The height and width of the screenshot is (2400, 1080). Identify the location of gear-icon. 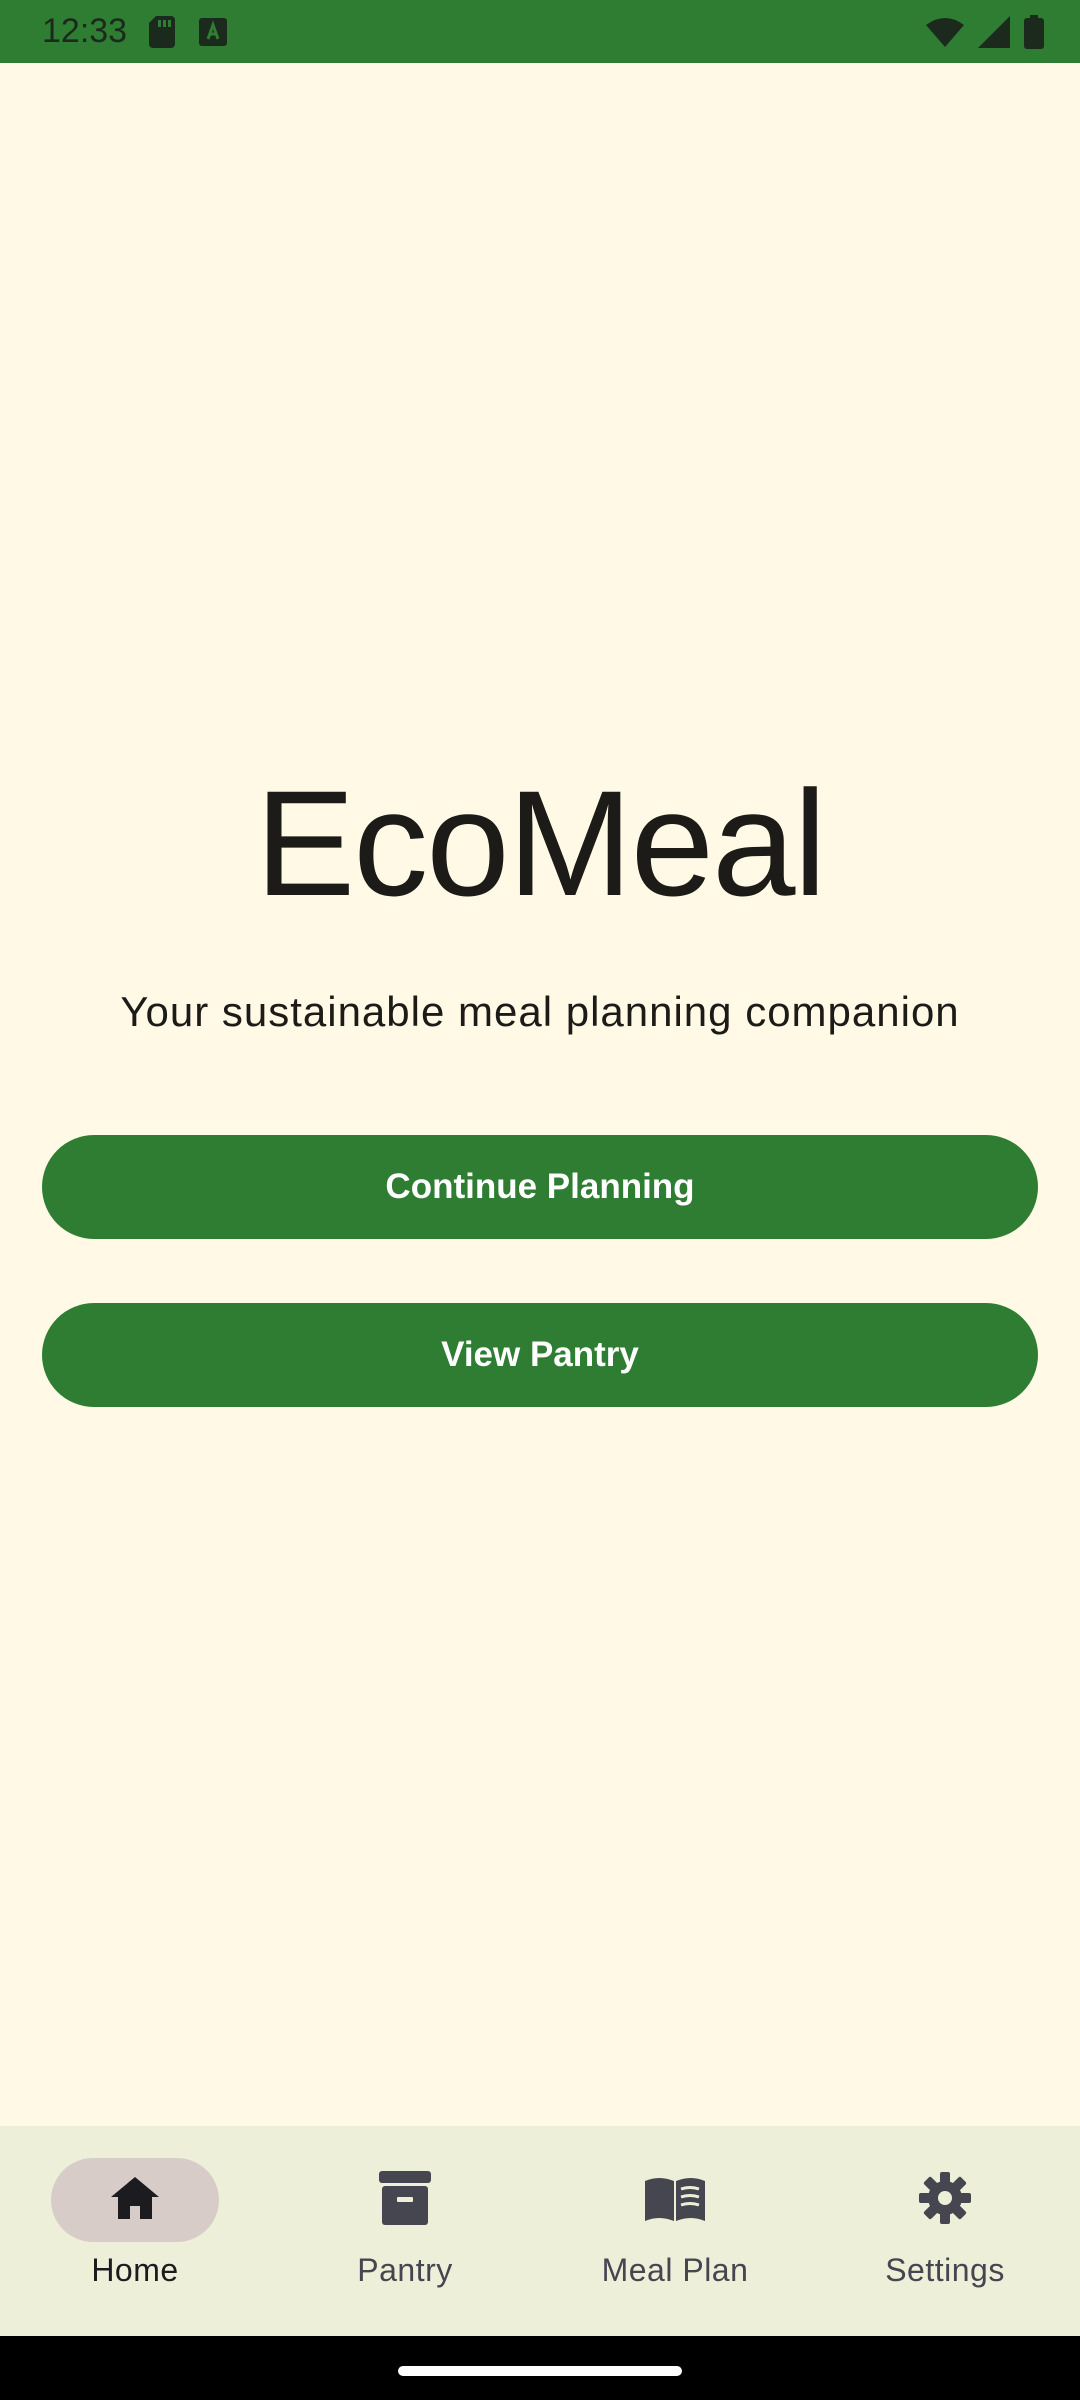
(945, 2200).